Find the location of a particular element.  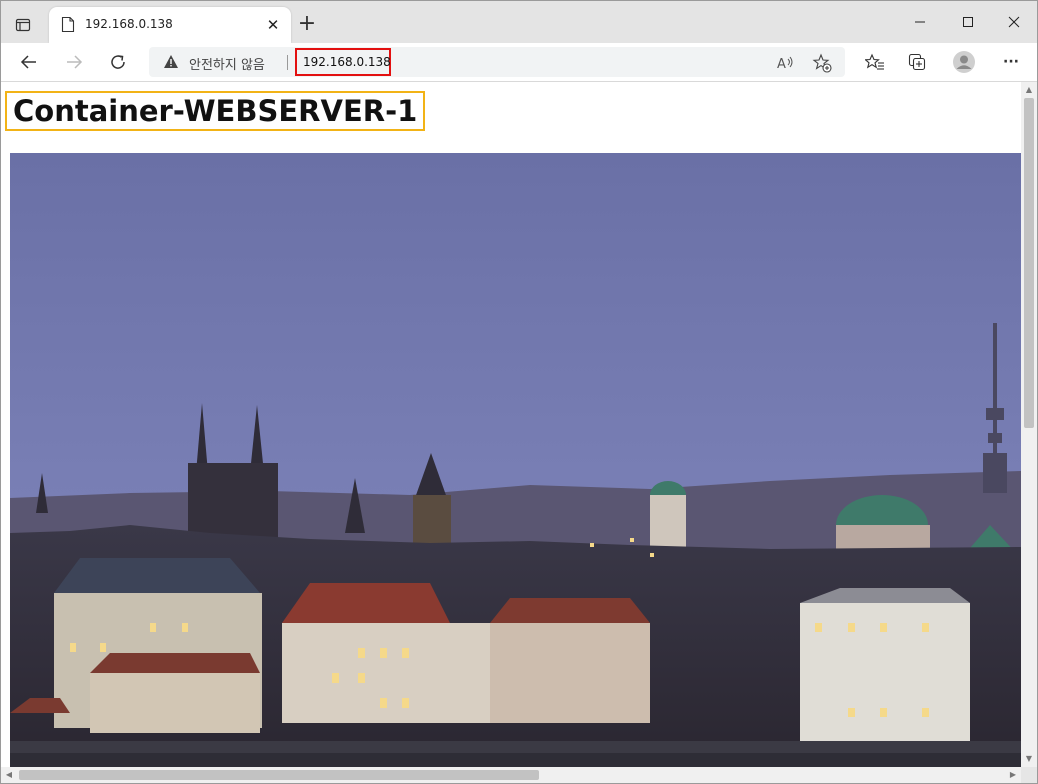

close-tab-icon: ✕ is located at coordinates (273, 25).